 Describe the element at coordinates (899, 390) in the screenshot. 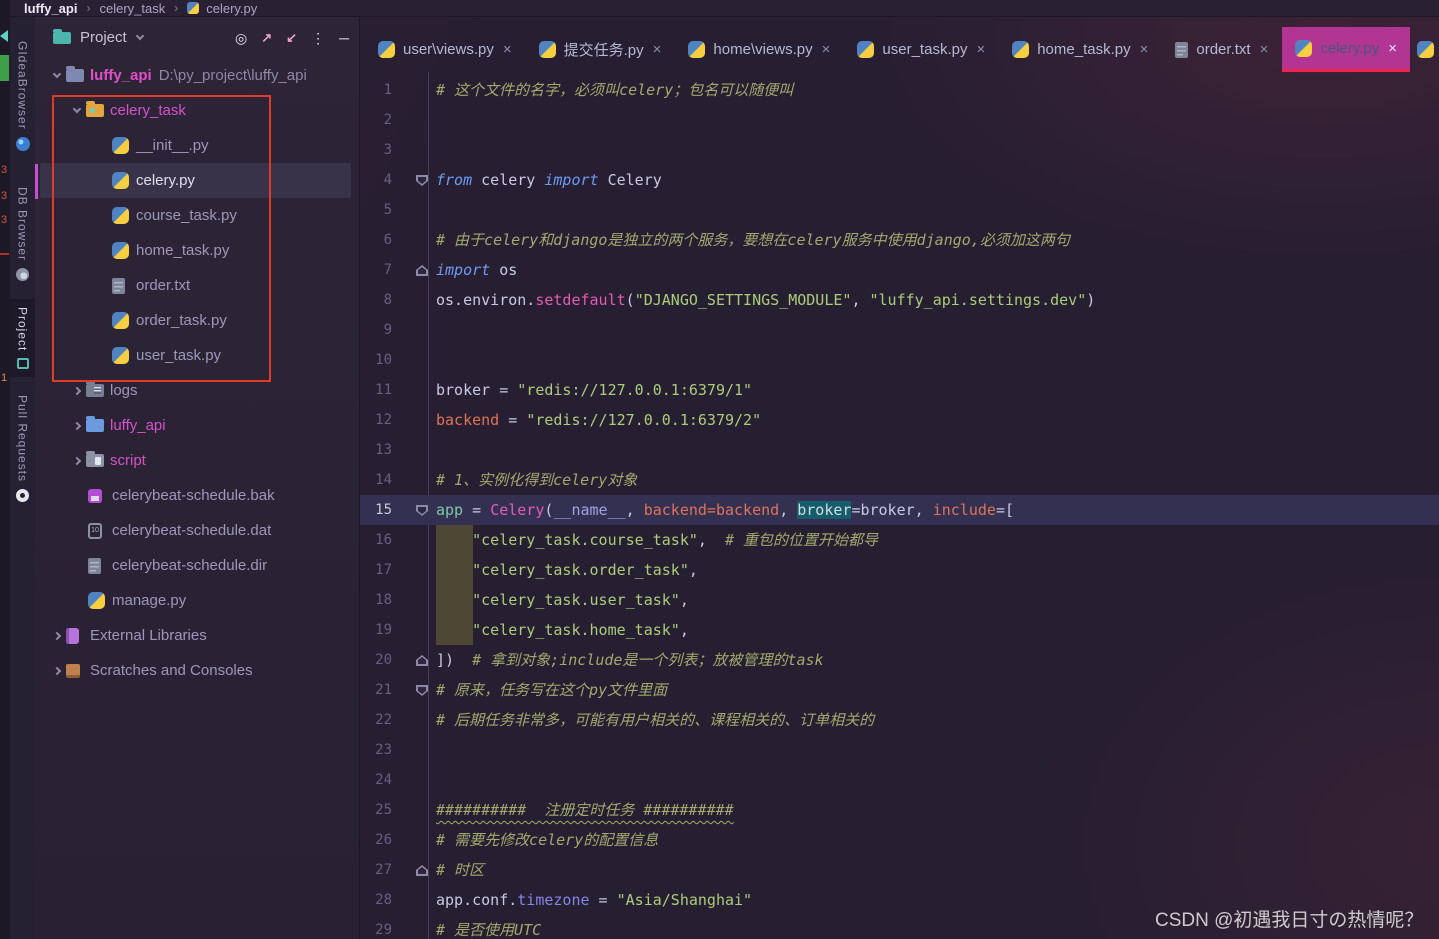

I see `code-line: 11 broker = "redis://127.0.0.1:6379/1"` at that location.